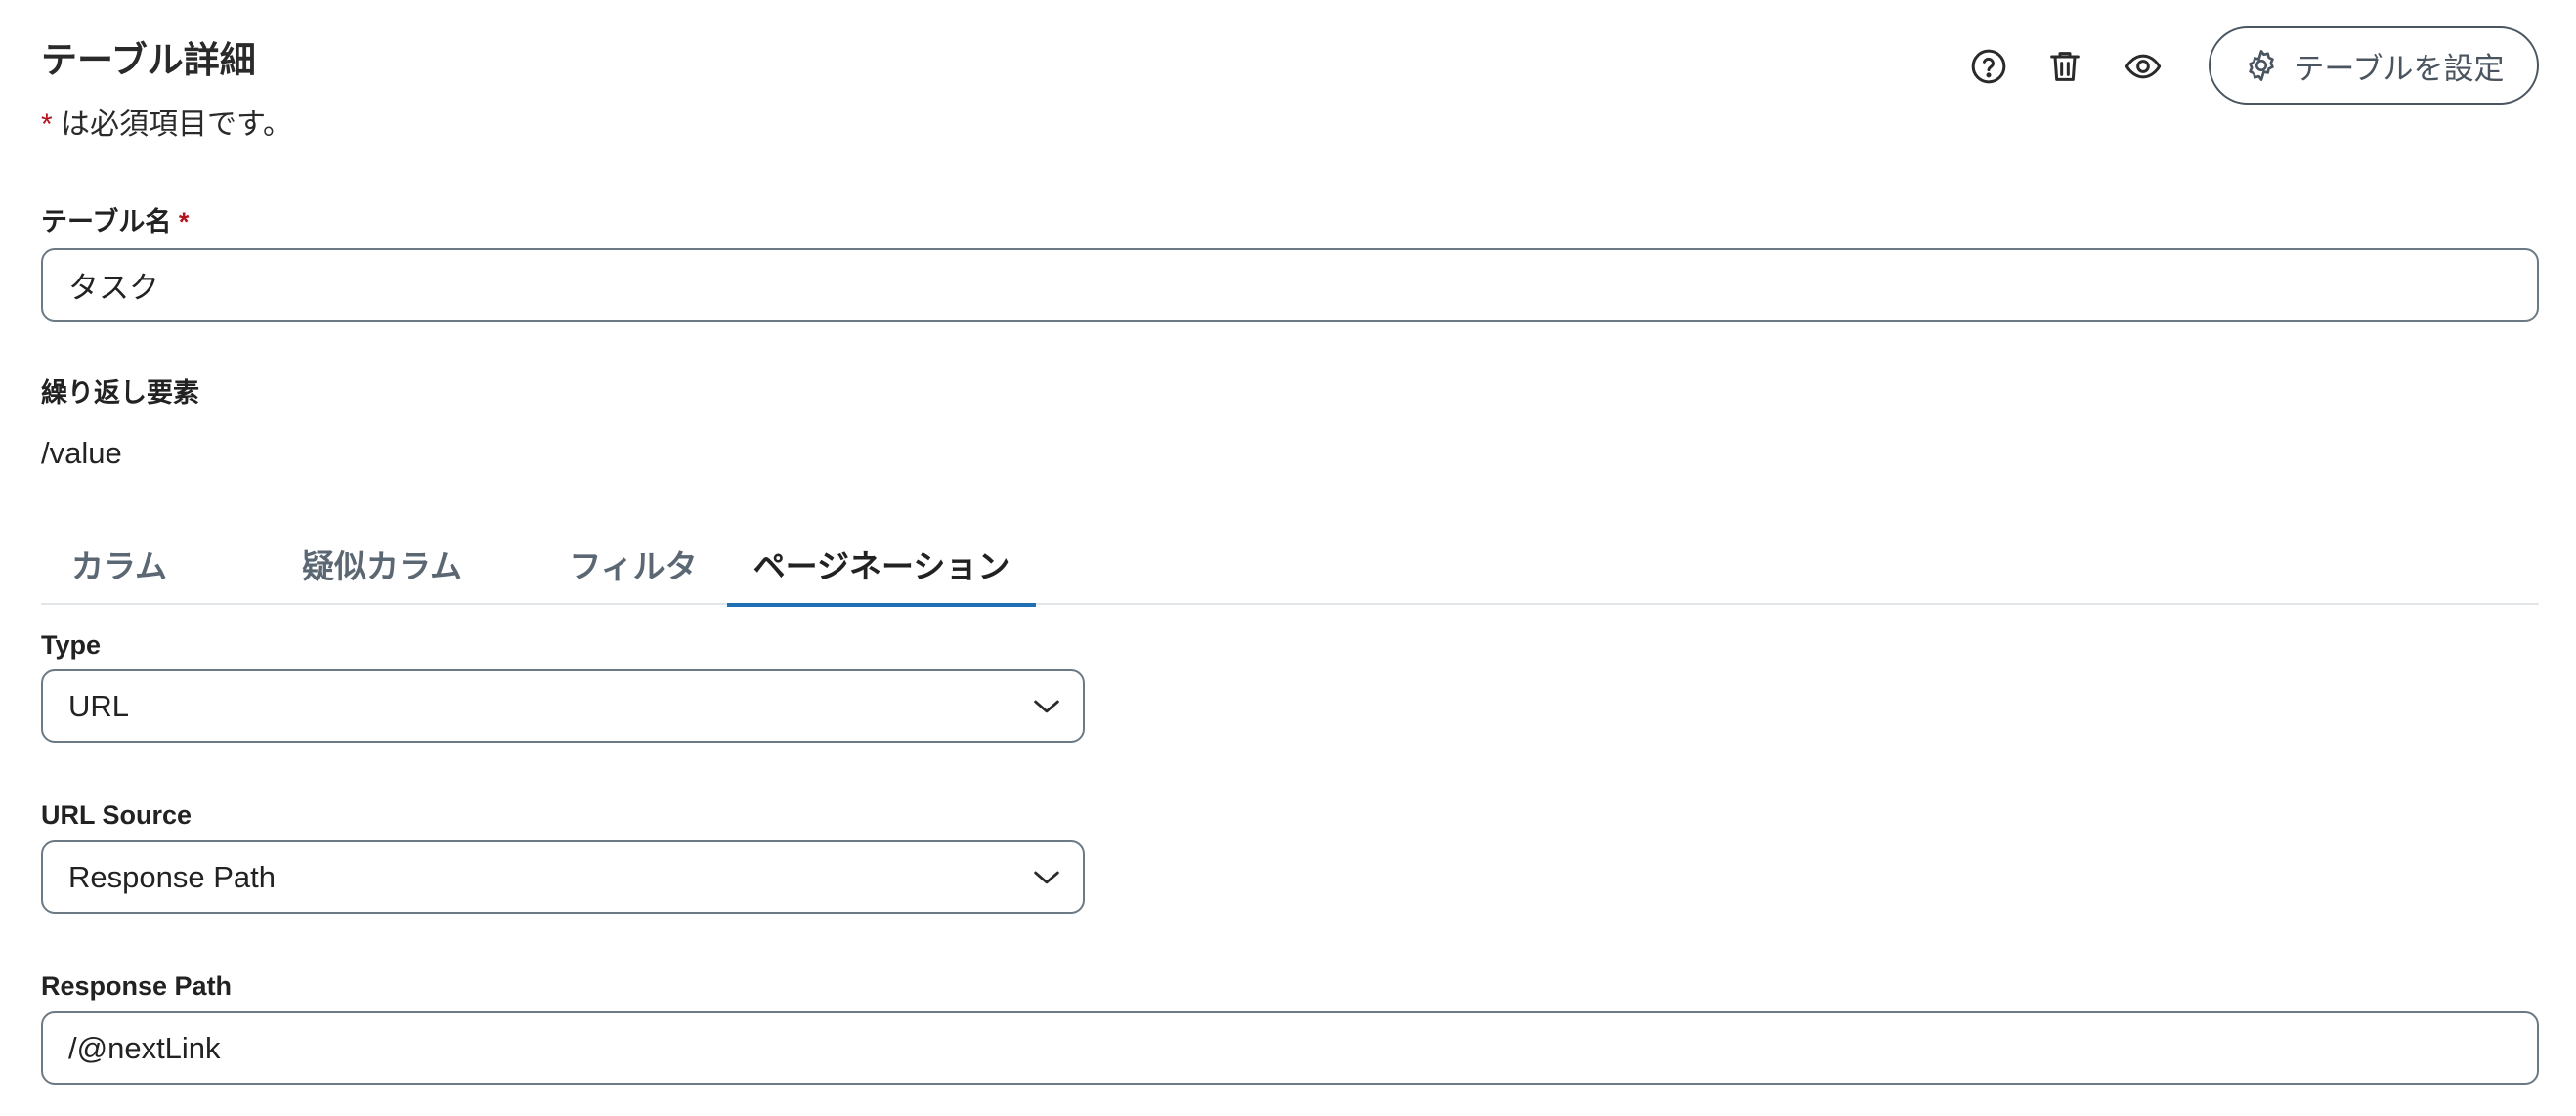  What do you see at coordinates (120, 393) in the screenshot?
I see `repeat-element-label: 繰り返し要素` at bounding box center [120, 393].